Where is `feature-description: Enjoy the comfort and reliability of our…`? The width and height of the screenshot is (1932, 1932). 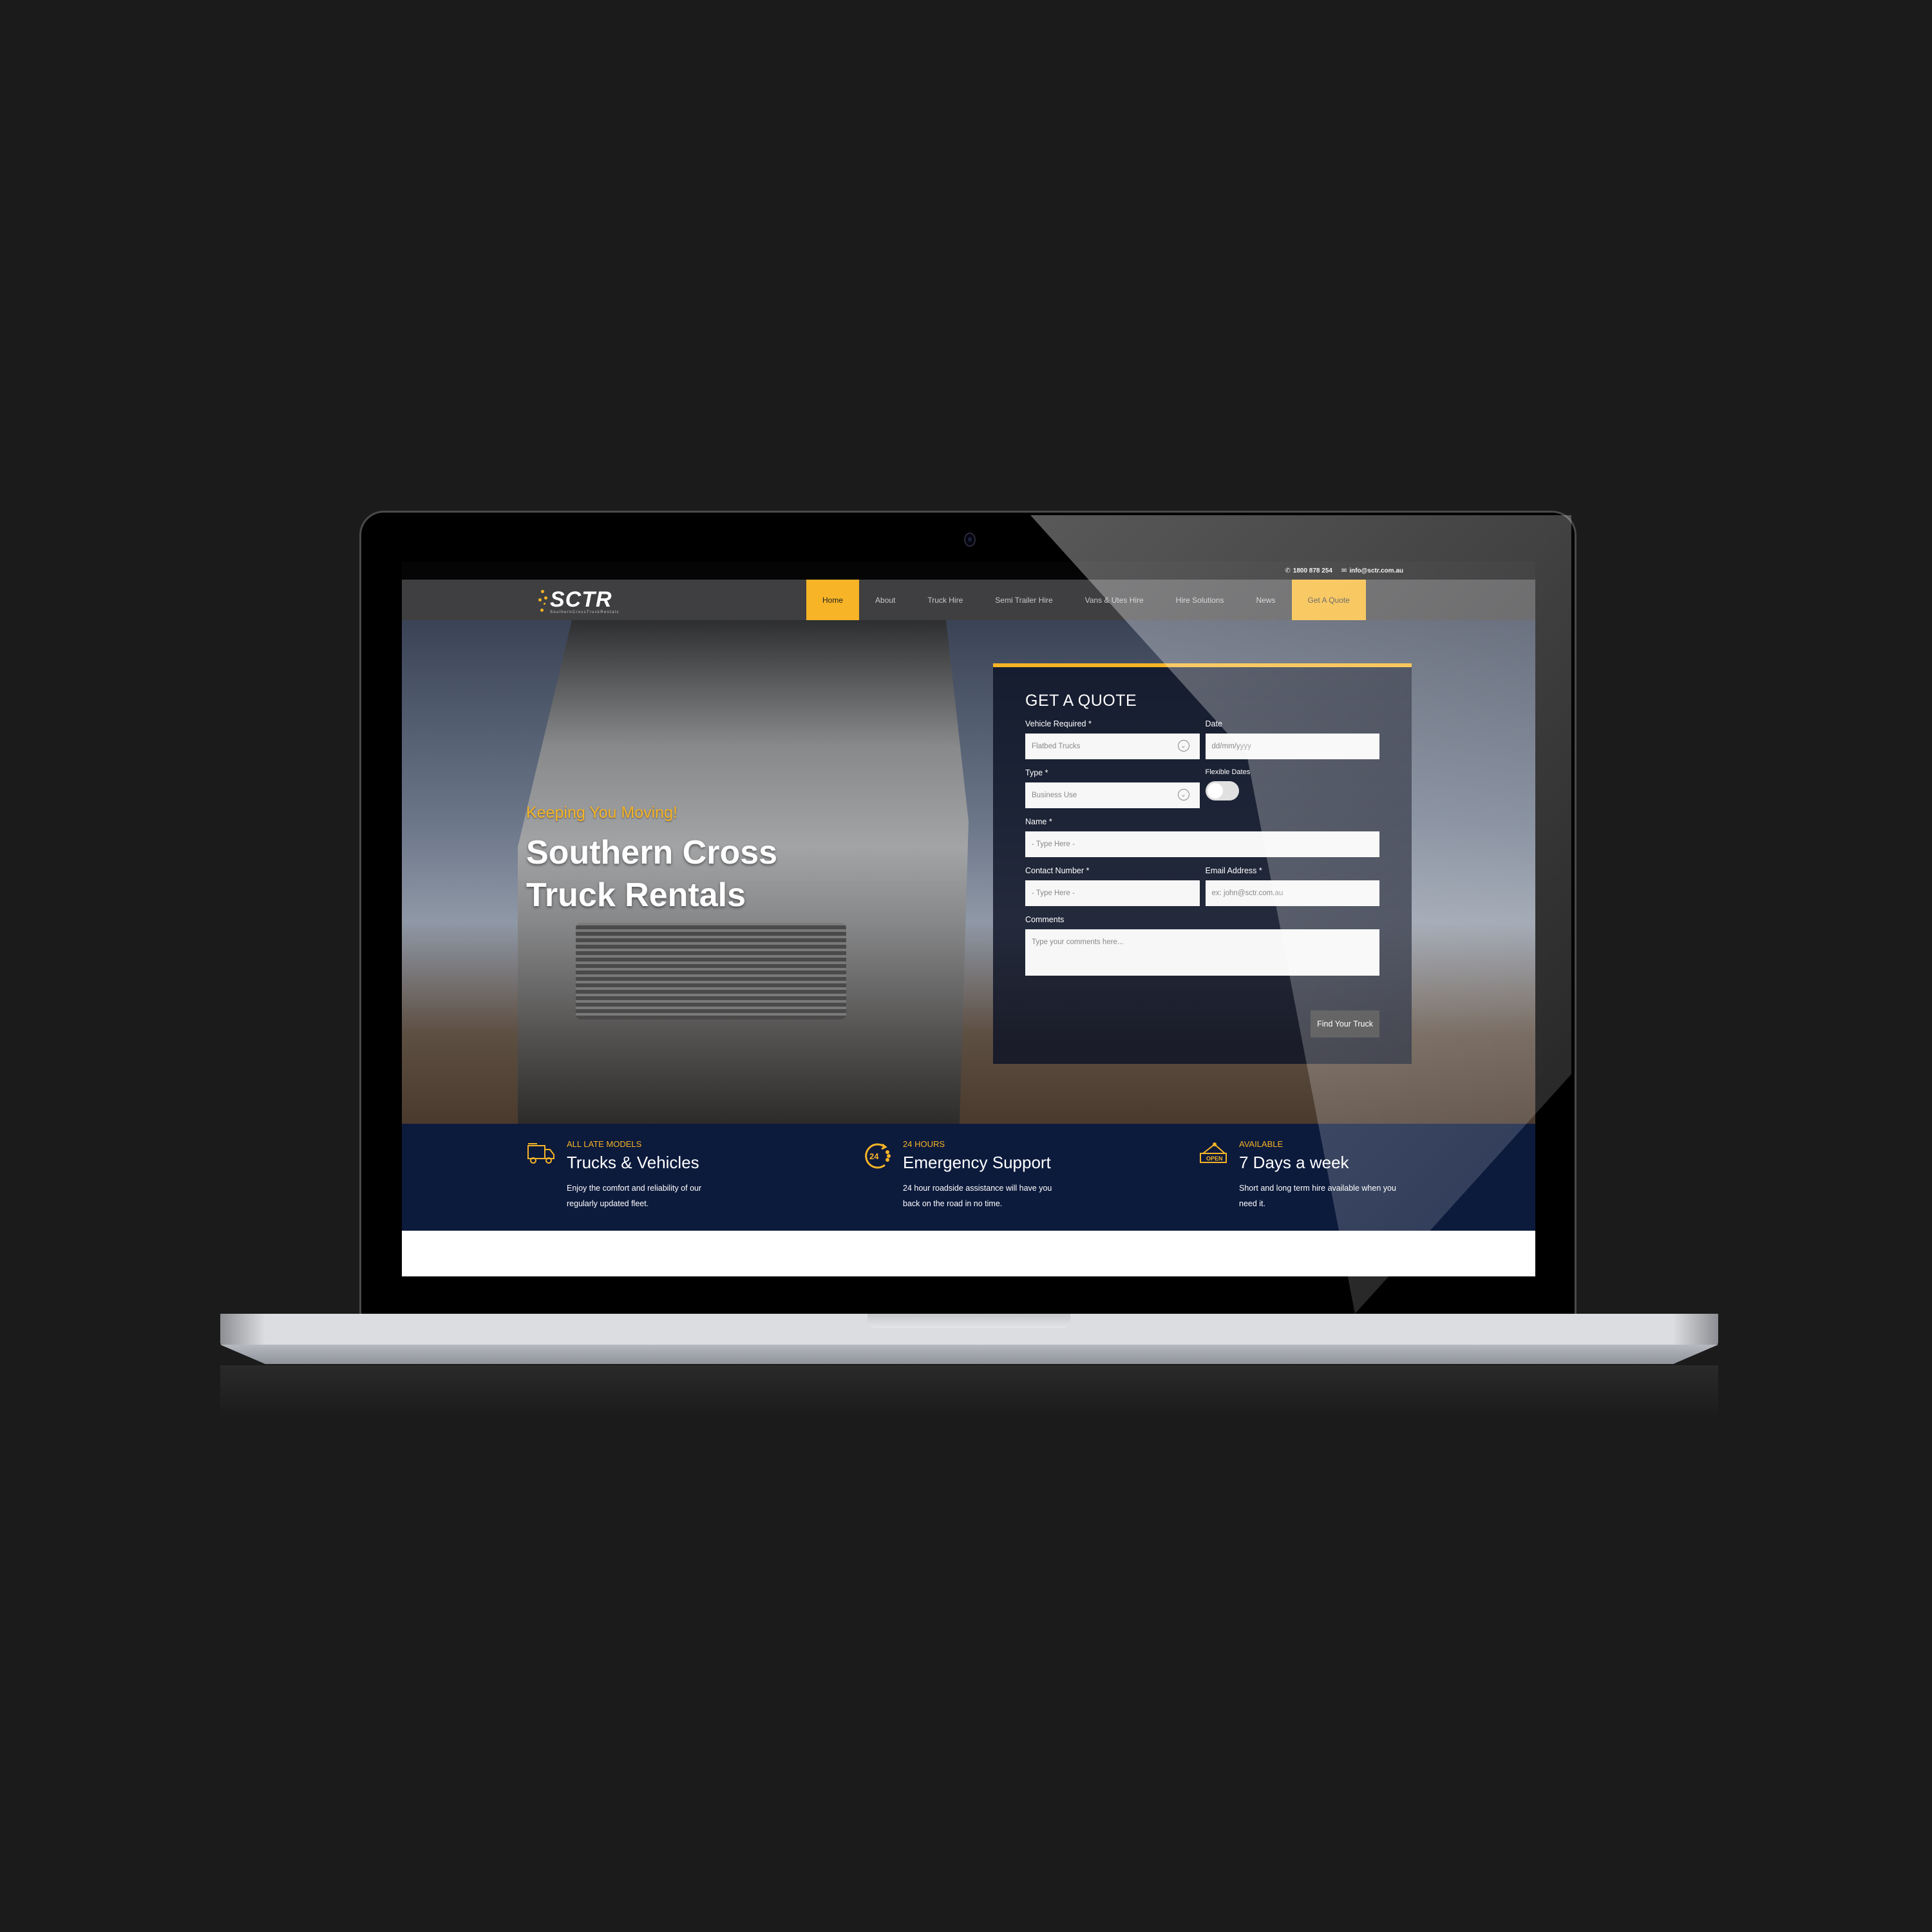 feature-description: Enjoy the comfort and reliability of our… is located at coordinates (635, 1196).